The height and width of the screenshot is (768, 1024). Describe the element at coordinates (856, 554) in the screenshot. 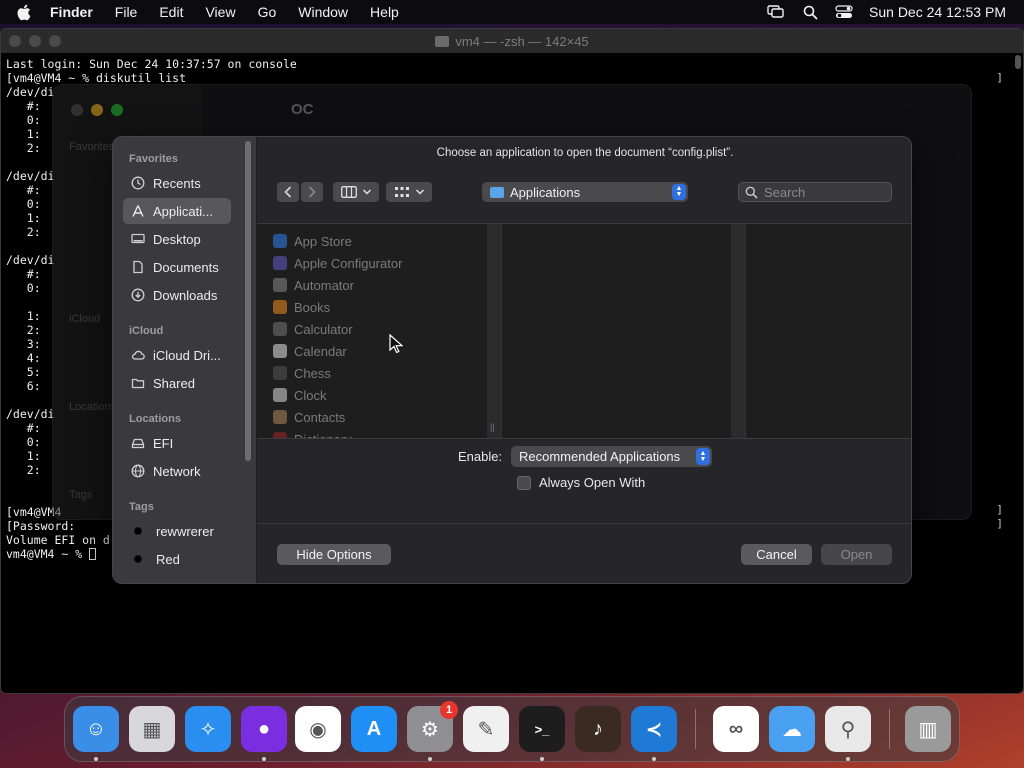

I see `open-button: Open` at that location.